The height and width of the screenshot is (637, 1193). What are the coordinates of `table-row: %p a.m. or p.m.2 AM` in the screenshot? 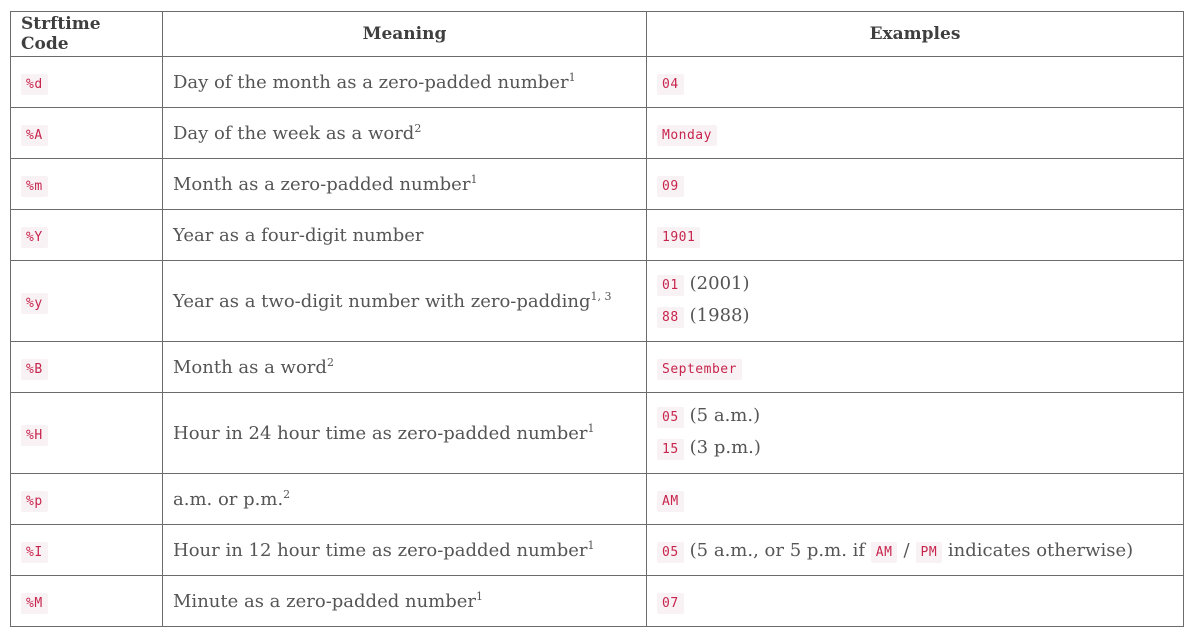 It's located at (597, 499).